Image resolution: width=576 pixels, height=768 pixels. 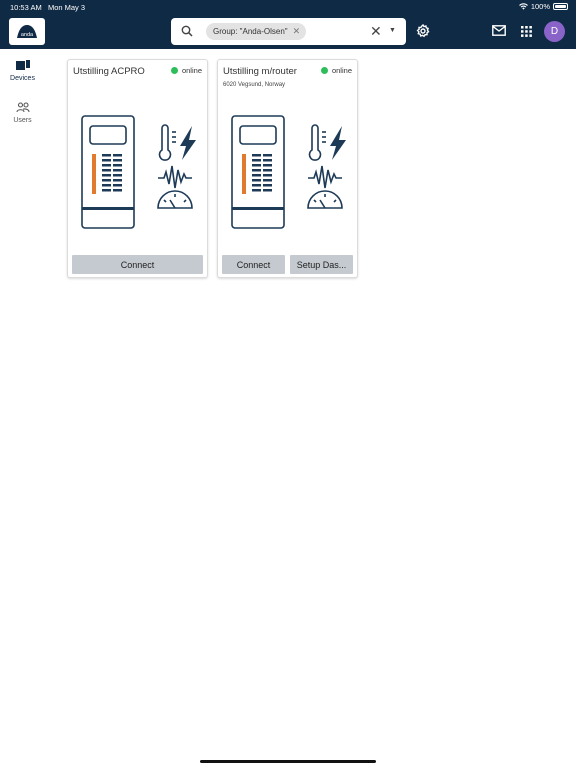 What do you see at coordinates (526, 31) in the screenshot?
I see `apps-grid-icon` at bounding box center [526, 31].